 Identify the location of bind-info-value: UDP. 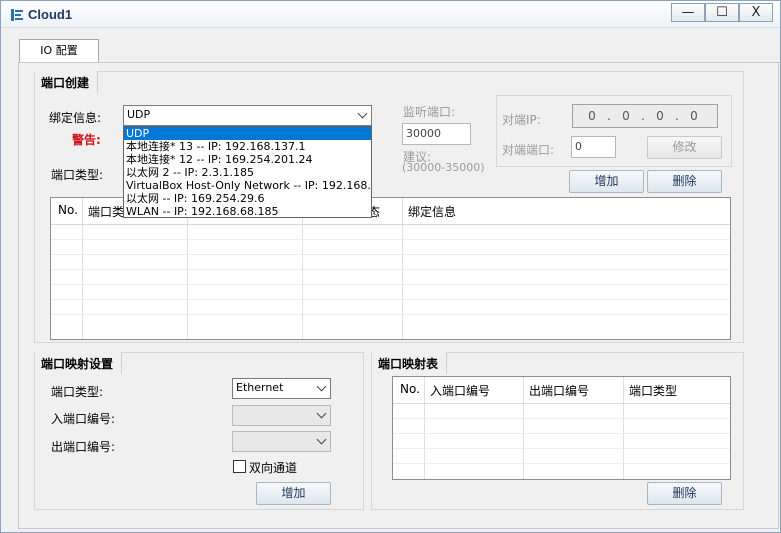
(139, 114).